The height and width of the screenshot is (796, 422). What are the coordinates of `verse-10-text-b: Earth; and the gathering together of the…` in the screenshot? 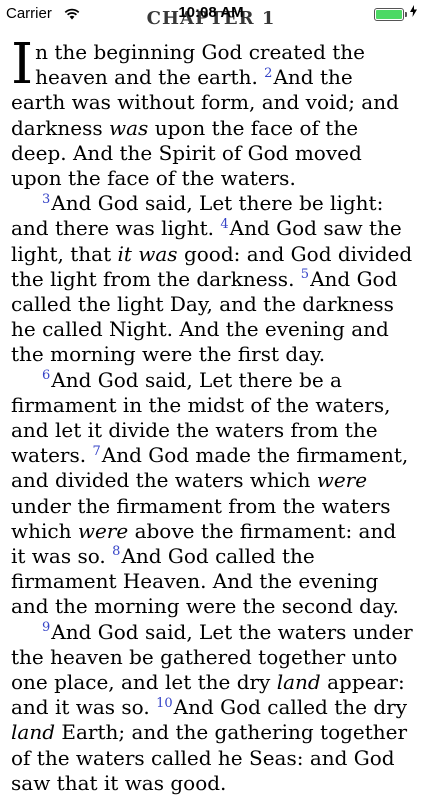 It's located at (209, 757).